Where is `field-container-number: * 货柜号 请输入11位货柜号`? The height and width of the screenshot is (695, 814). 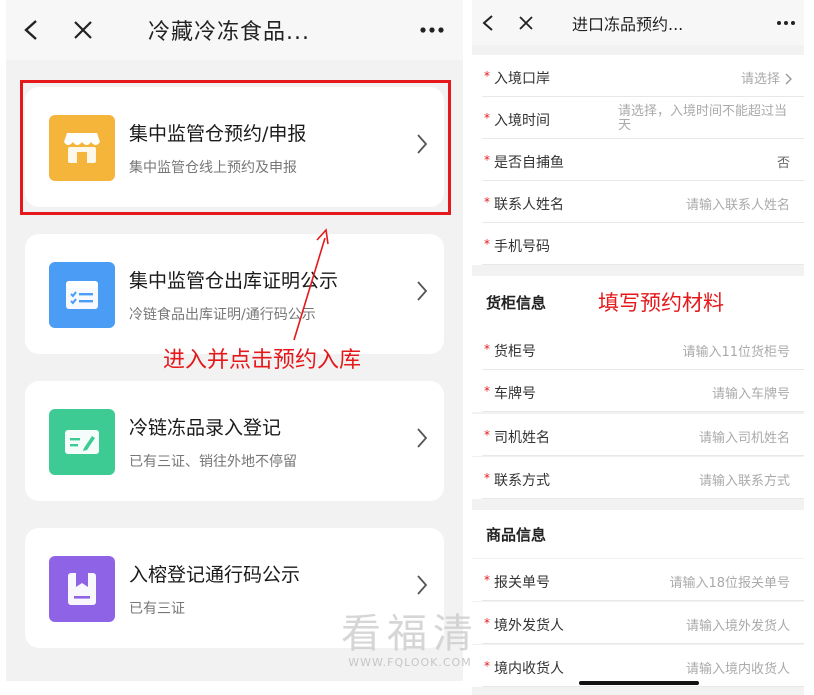
field-container-number: * 货柜号 请输入11位货柜号 is located at coordinates (638, 349).